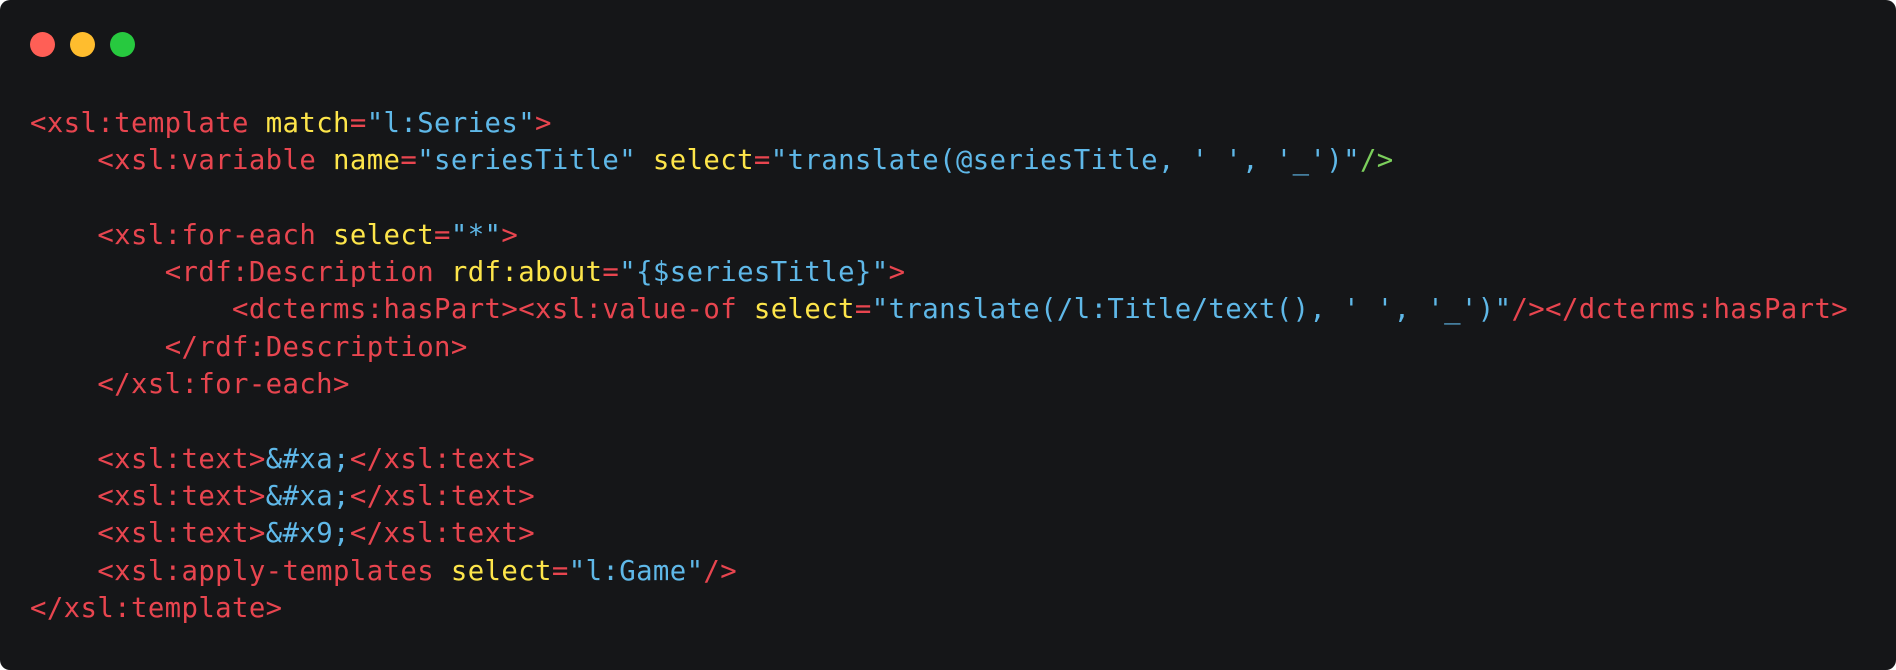  I want to click on code-token-tag: /></dcterms:hasPart>, so click(1680, 310).